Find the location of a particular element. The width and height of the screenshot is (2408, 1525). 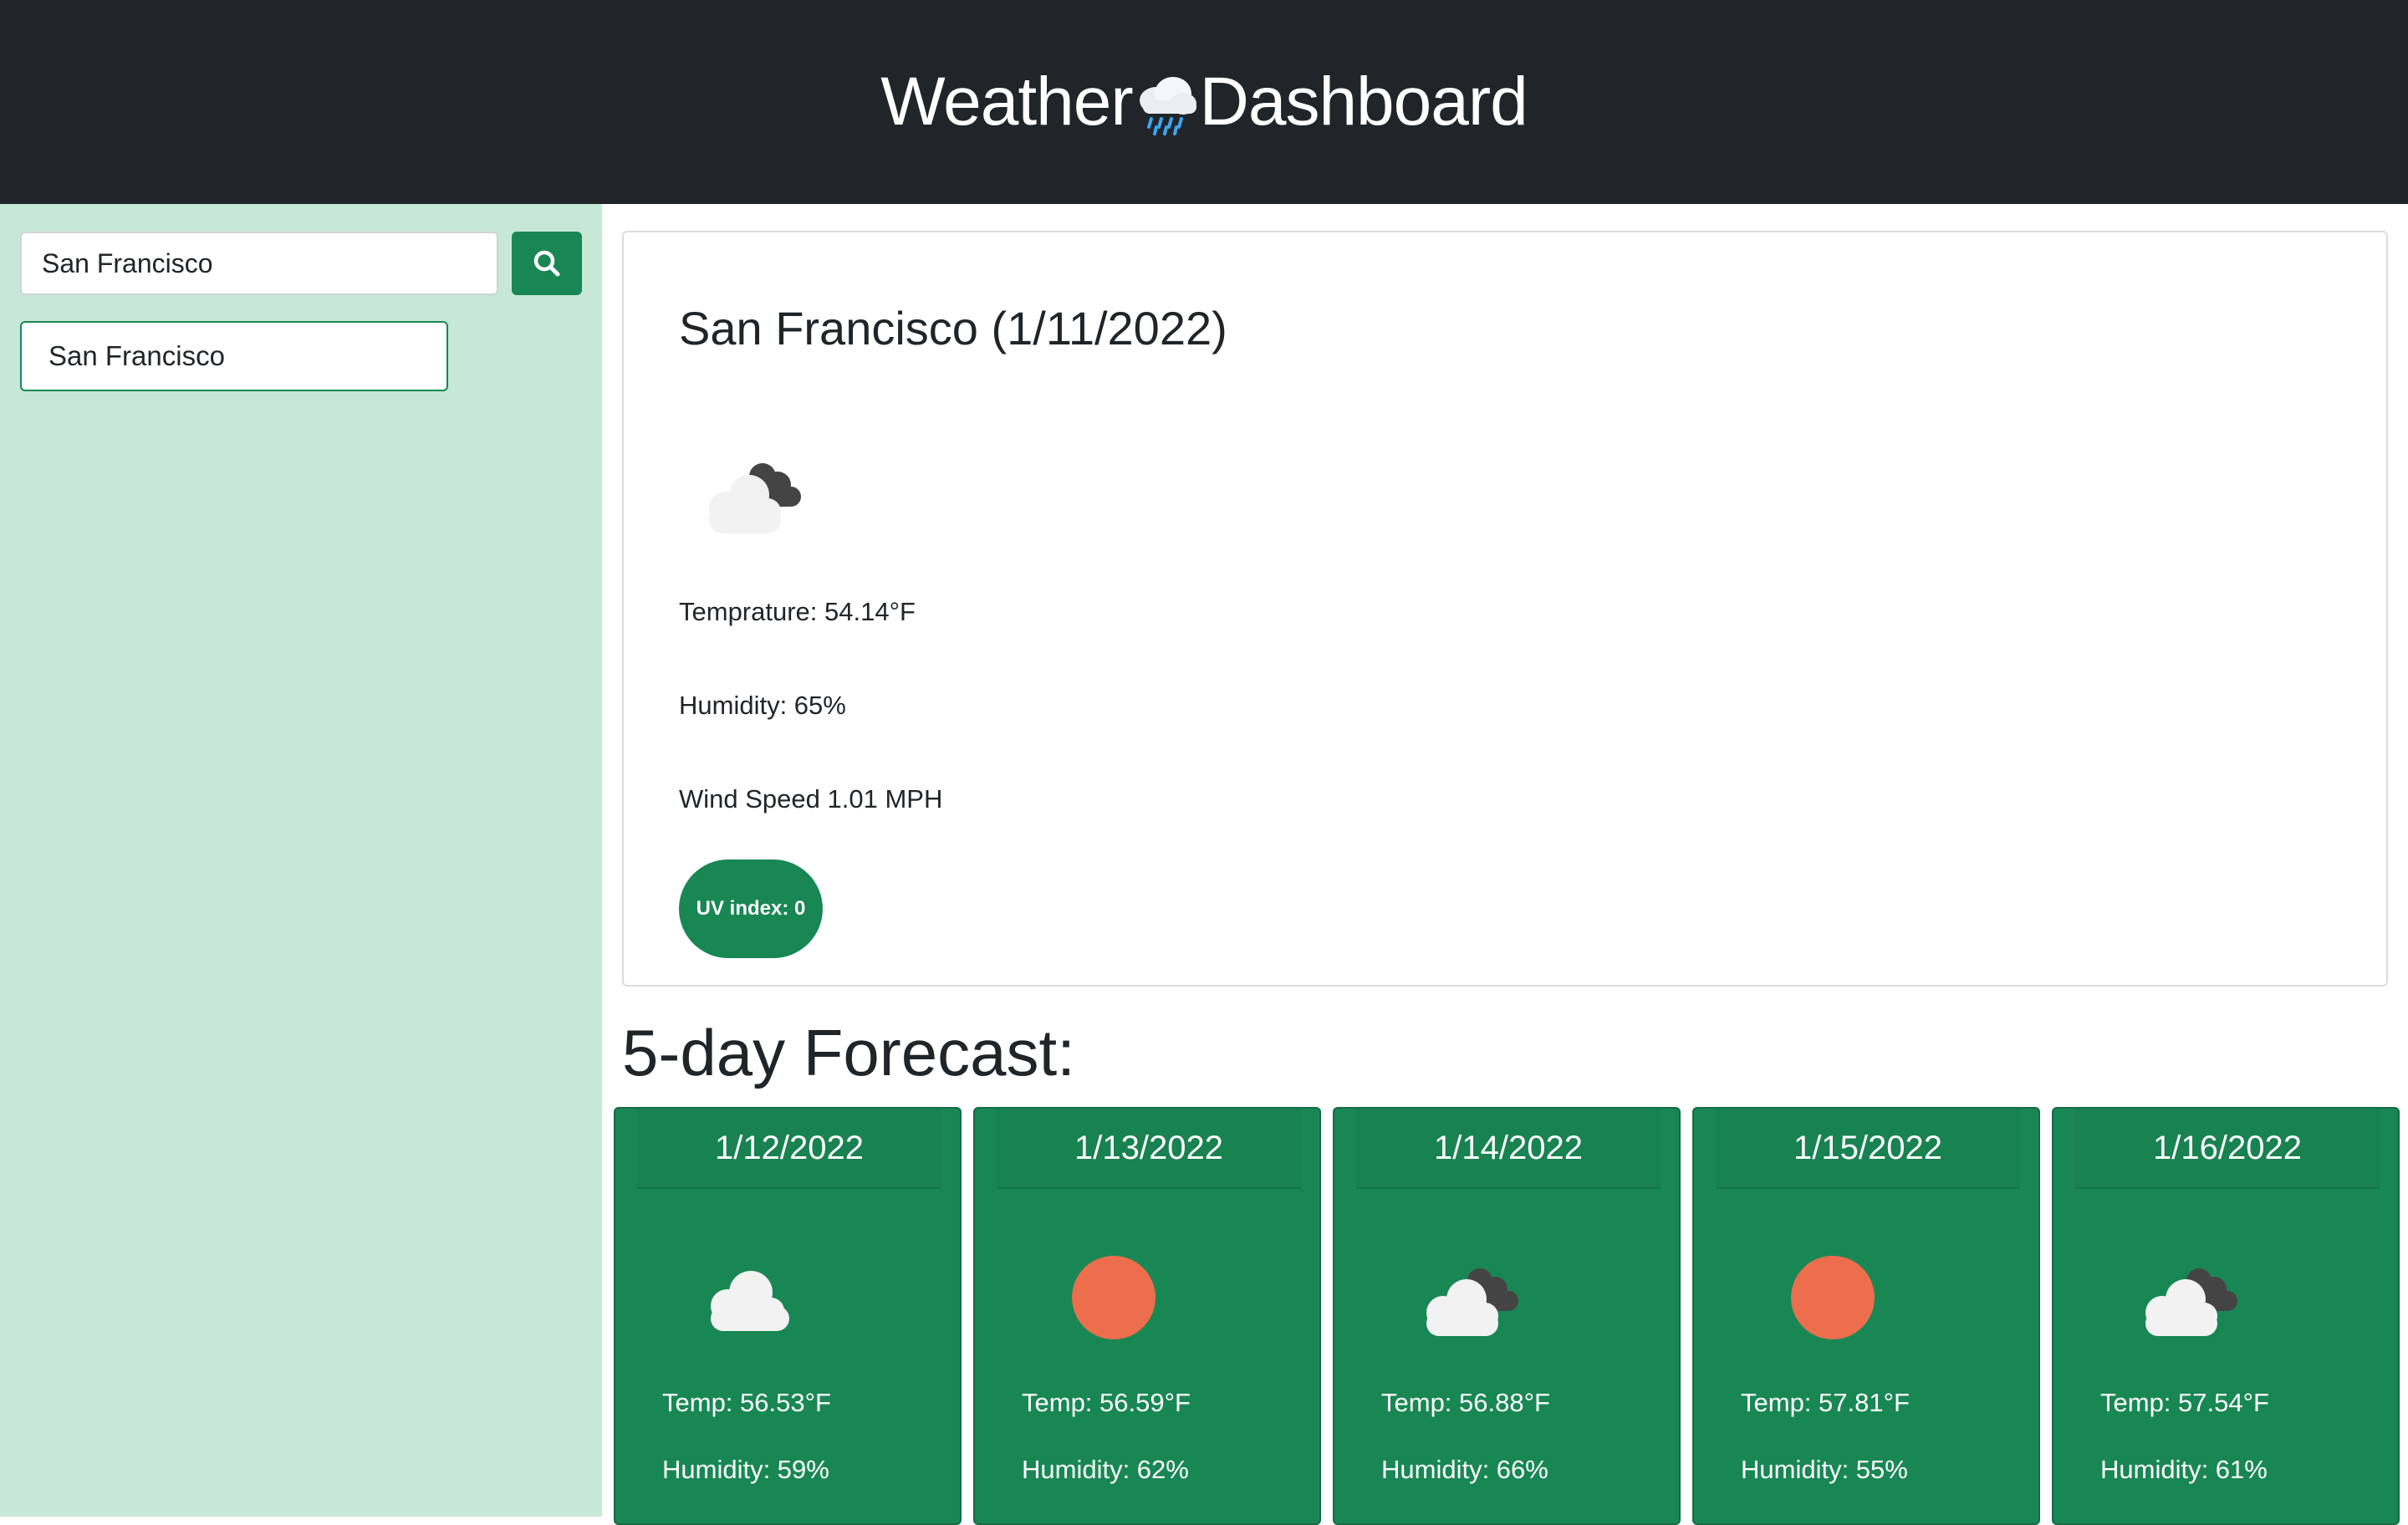

current-wind-speed: Wind Speed 1.01 MPH is located at coordinates (811, 799).